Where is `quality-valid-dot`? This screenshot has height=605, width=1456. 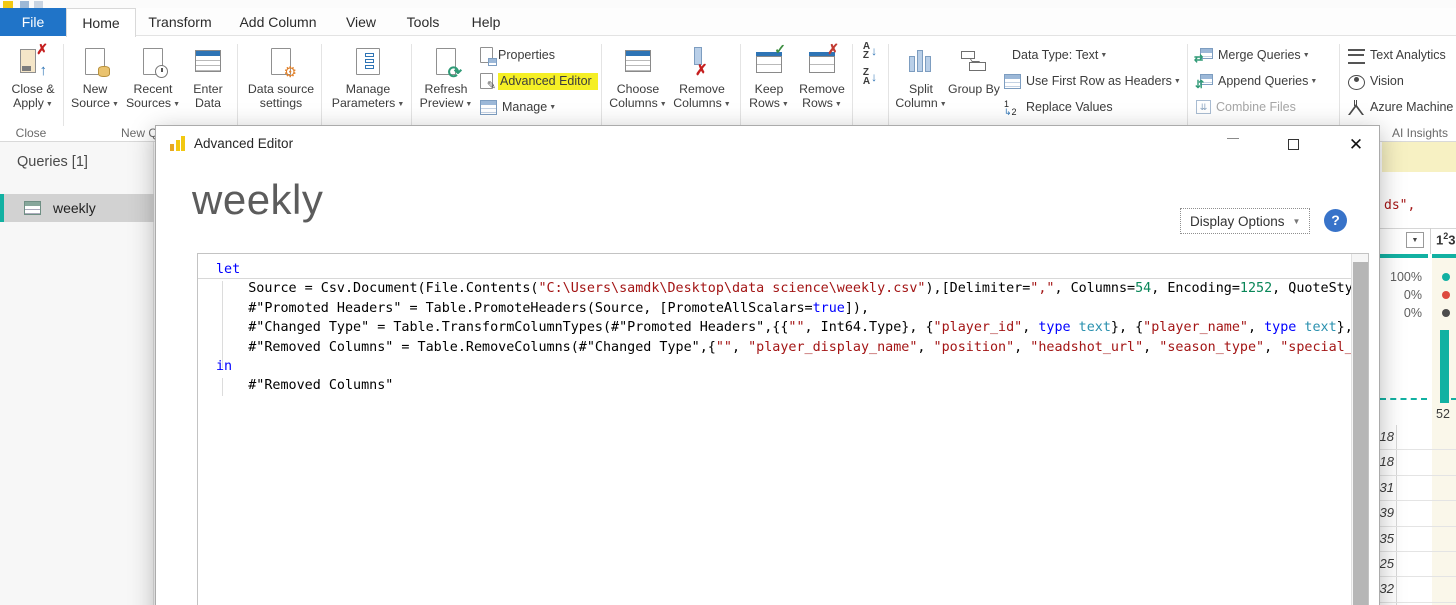
quality-valid-dot is located at coordinates (1446, 277).